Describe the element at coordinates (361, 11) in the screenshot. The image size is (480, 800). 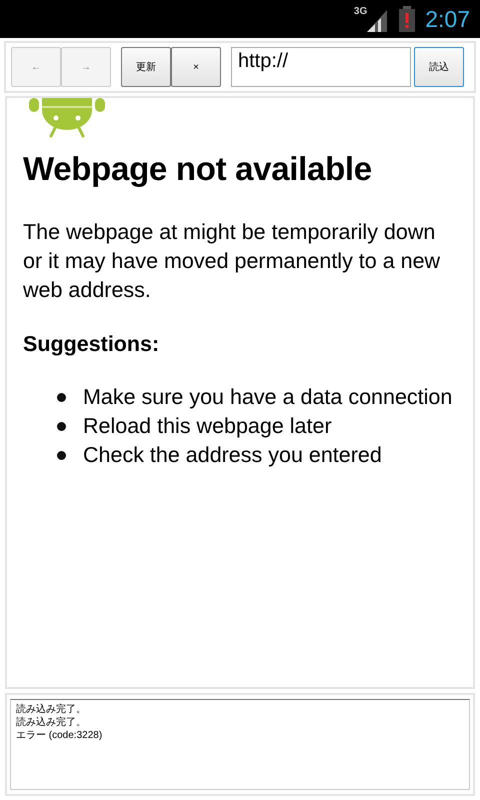
I see `network-type: 3G` at that location.